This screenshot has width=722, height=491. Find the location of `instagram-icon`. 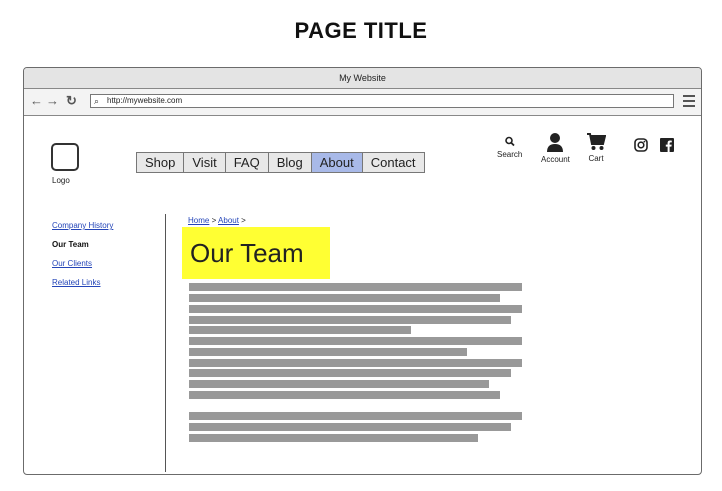

instagram-icon is located at coordinates (641, 145).